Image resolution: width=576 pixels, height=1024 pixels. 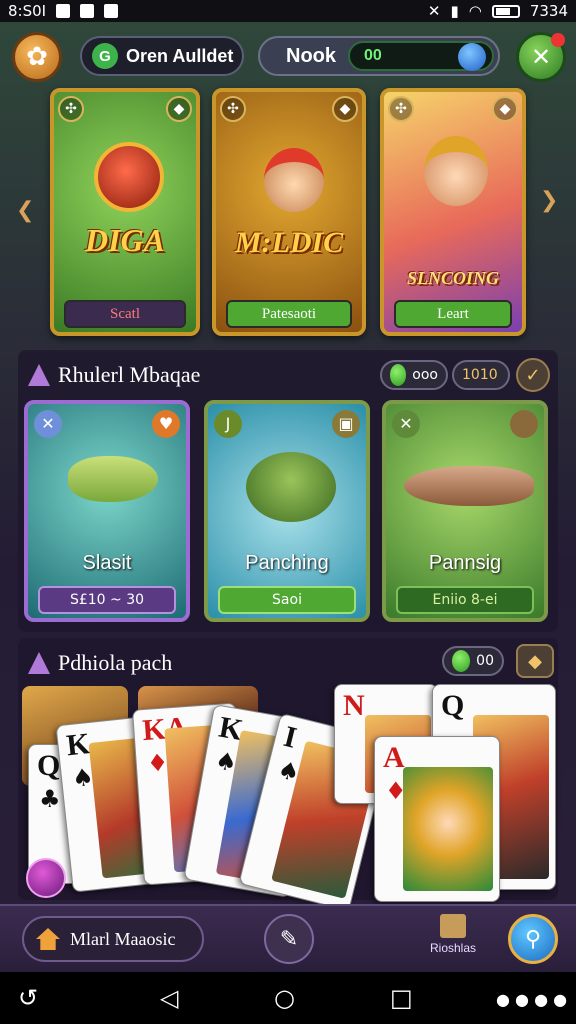 What do you see at coordinates (456, 171) in the screenshot?
I see `princess-art` at bounding box center [456, 171].